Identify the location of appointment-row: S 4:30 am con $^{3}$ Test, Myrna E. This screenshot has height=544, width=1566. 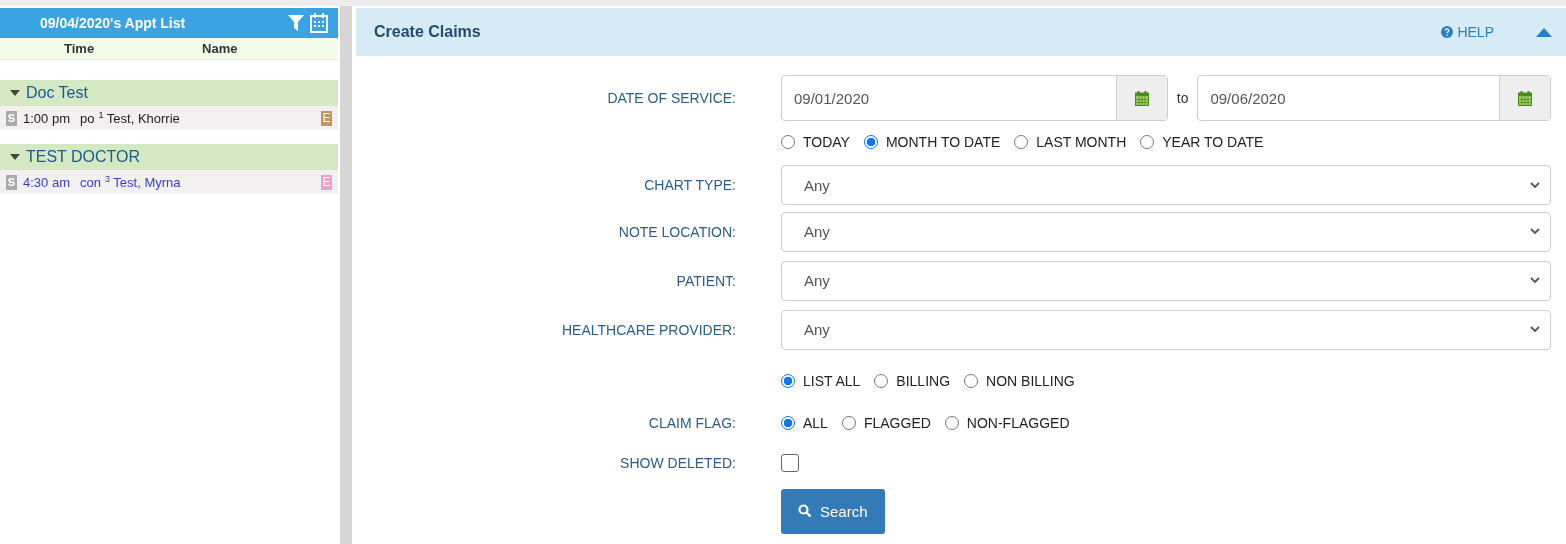
(169, 182).